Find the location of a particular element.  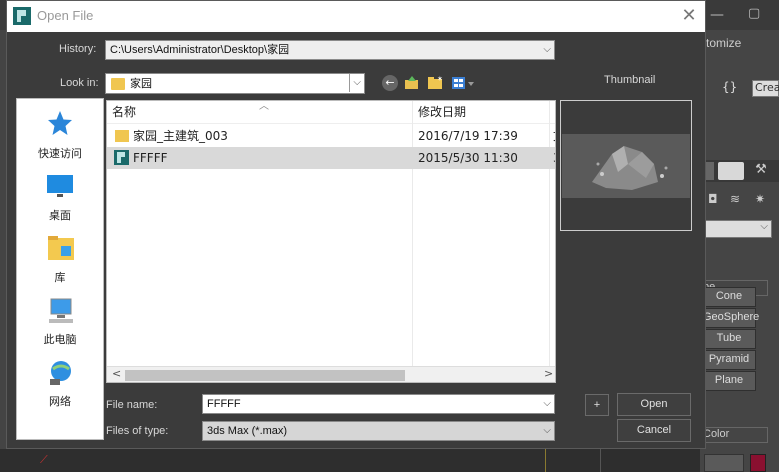

thumbnail-preview is located at coordinates (626, 165).